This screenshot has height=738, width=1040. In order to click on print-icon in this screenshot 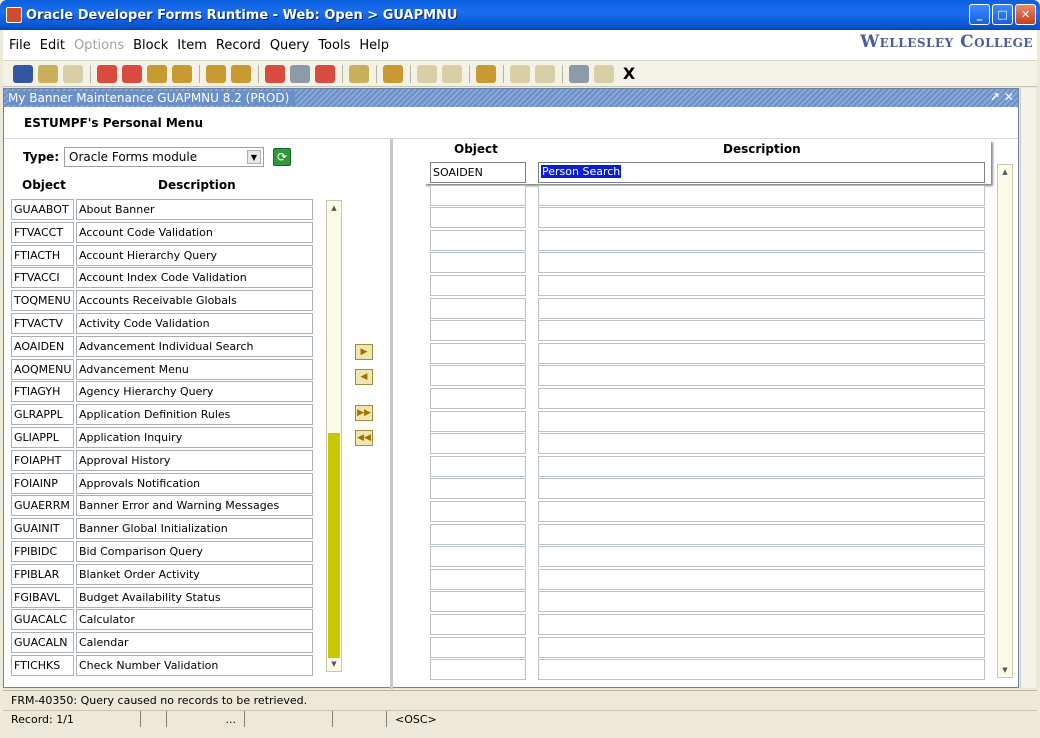, I will do `click(393, 73)`.